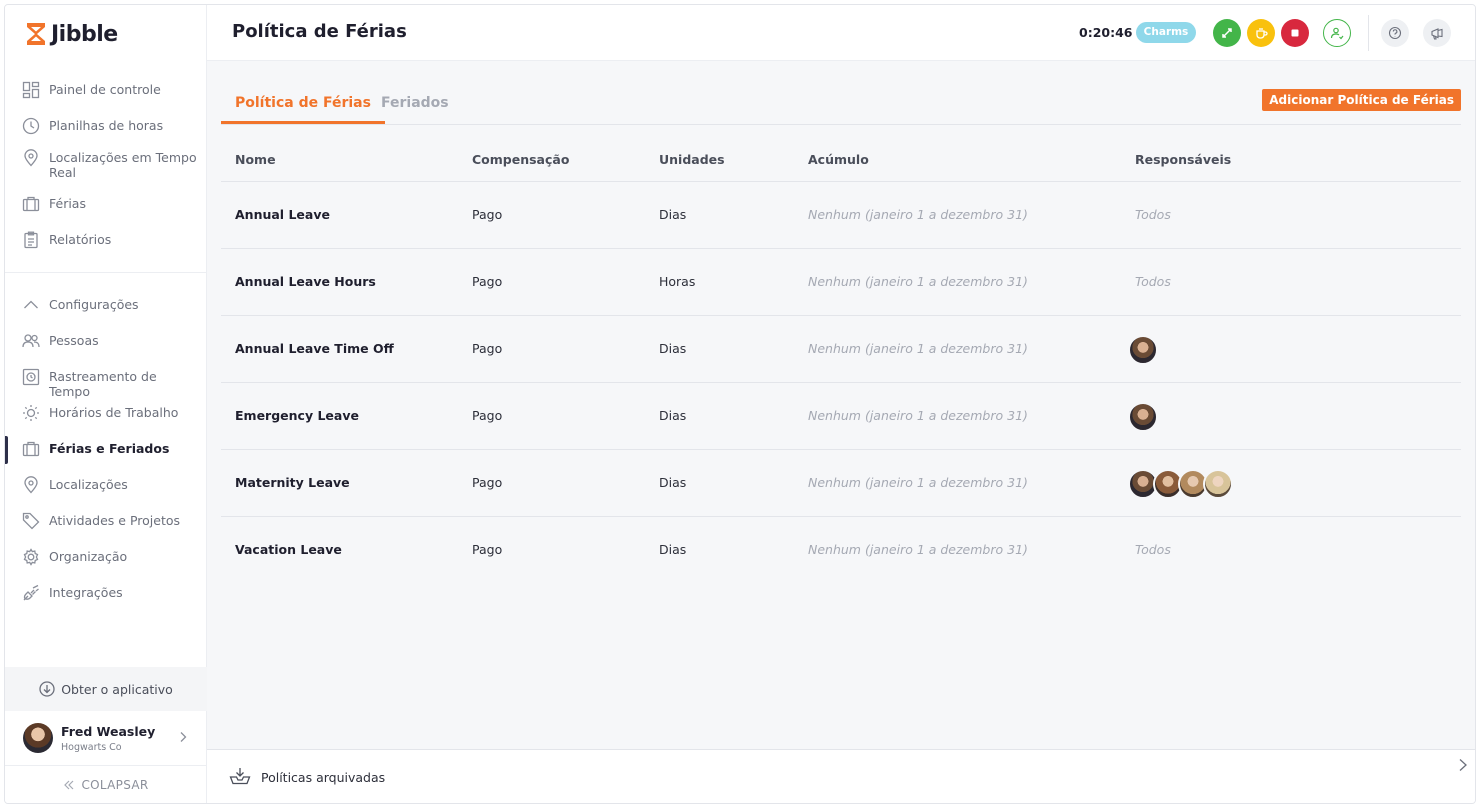 This screenshot has height=808, width=1480. I want to click on column-header-compensation: Compensação, so click(520, 159).